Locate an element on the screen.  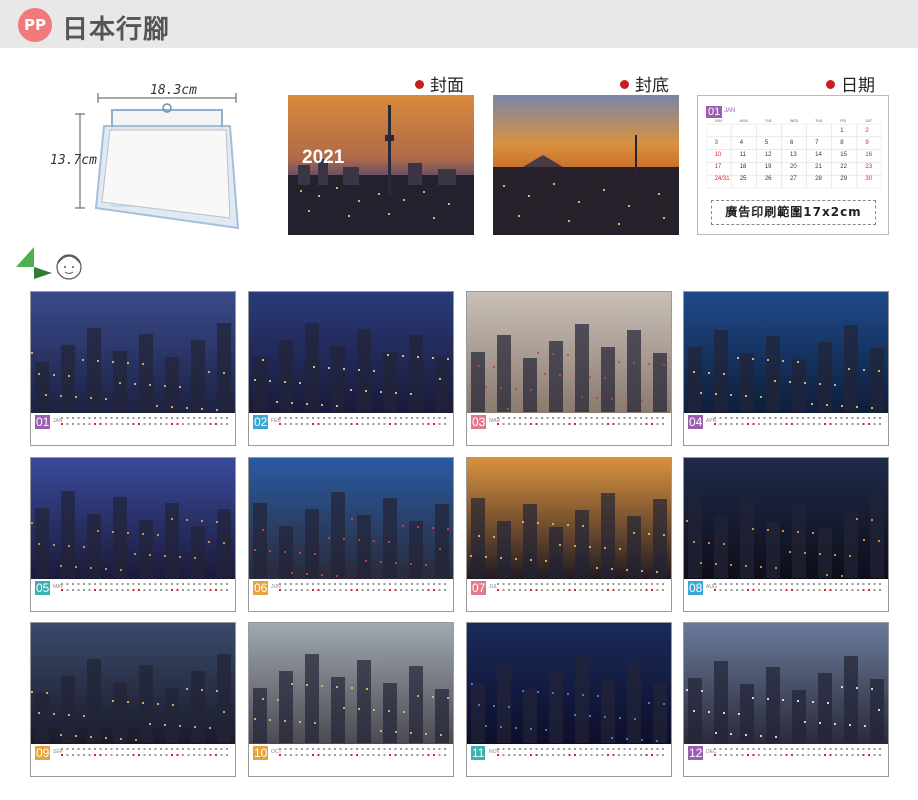
month-date-strip: 07 JUL is located at coordinates (569, 595).